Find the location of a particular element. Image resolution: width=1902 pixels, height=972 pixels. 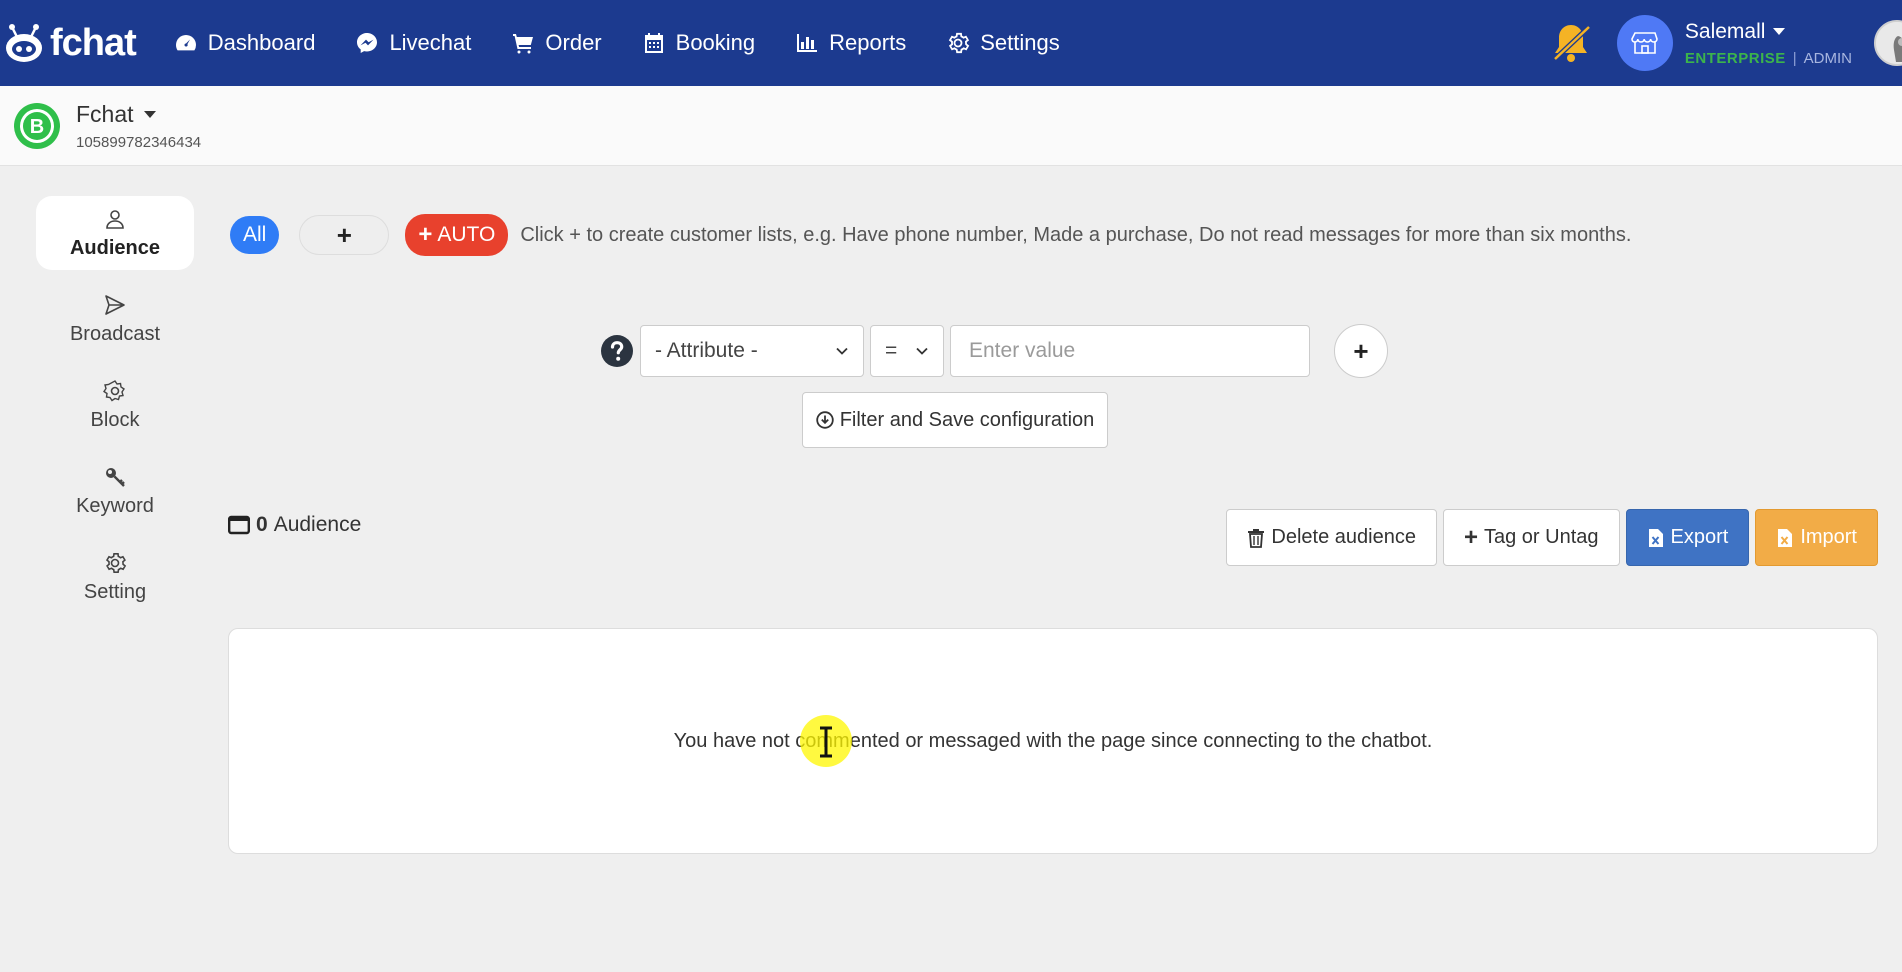

nav-booking: Booking is located at coordinates (699, 43).